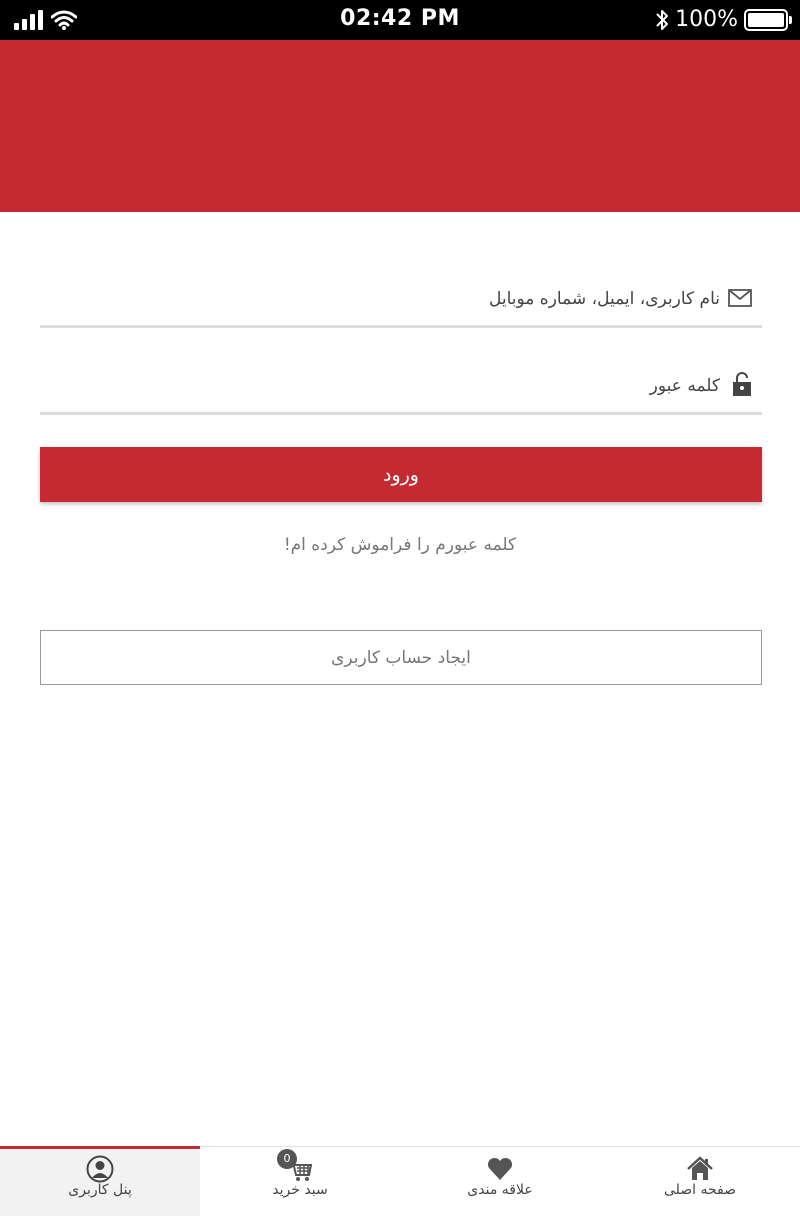 Image resolution: width=800 pixels, height=1216 pixels. I want to click on nav-cart: 0 سبد خرید, so click(300, 1181).